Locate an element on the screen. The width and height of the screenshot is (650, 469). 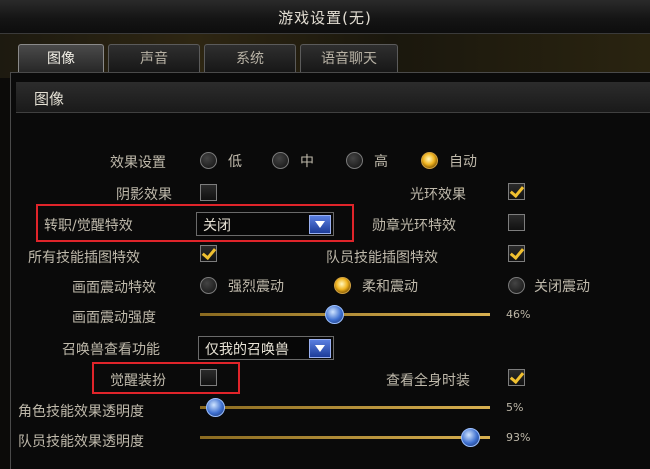
all-skill-art-label: 所有技能插图特效 is located at coordinates (84, 258).